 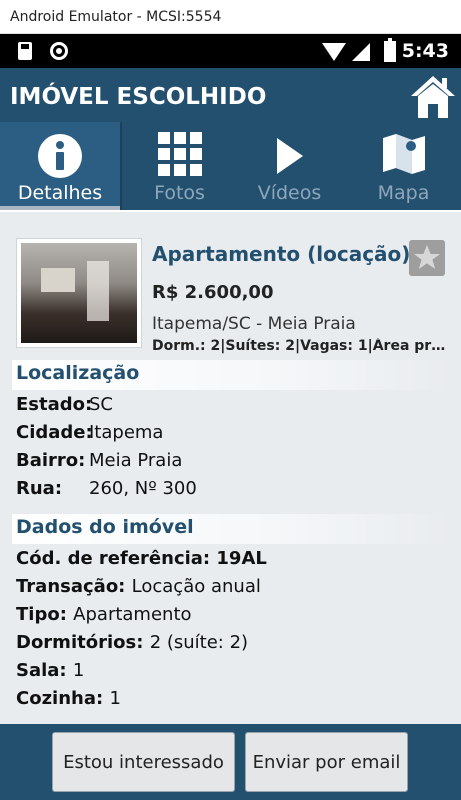 What do you see at coordinates (196, 586) in the screenshot?
I see `row-value: Locação anual` at bounding box center [196, 586].